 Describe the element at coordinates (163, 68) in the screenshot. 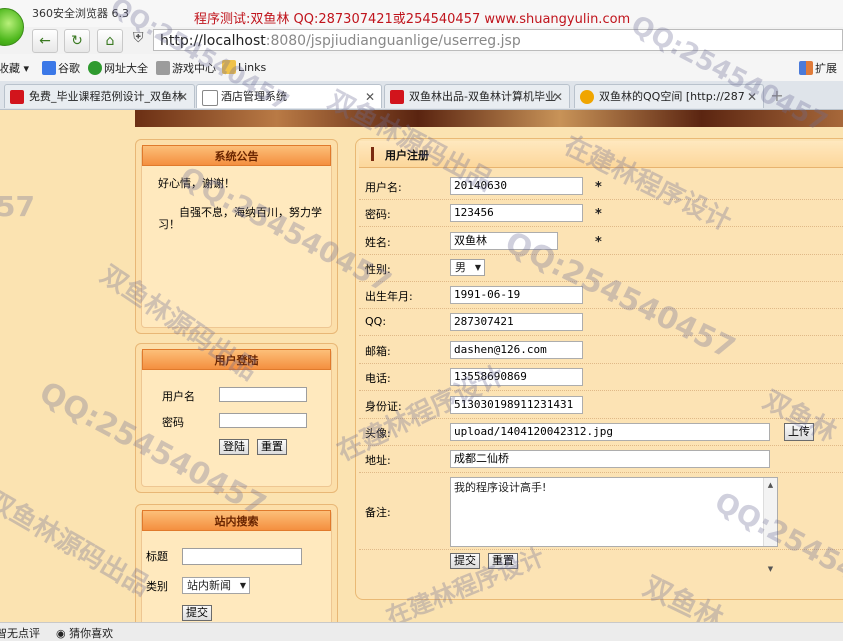

I see `gamepad-icon` at that location.